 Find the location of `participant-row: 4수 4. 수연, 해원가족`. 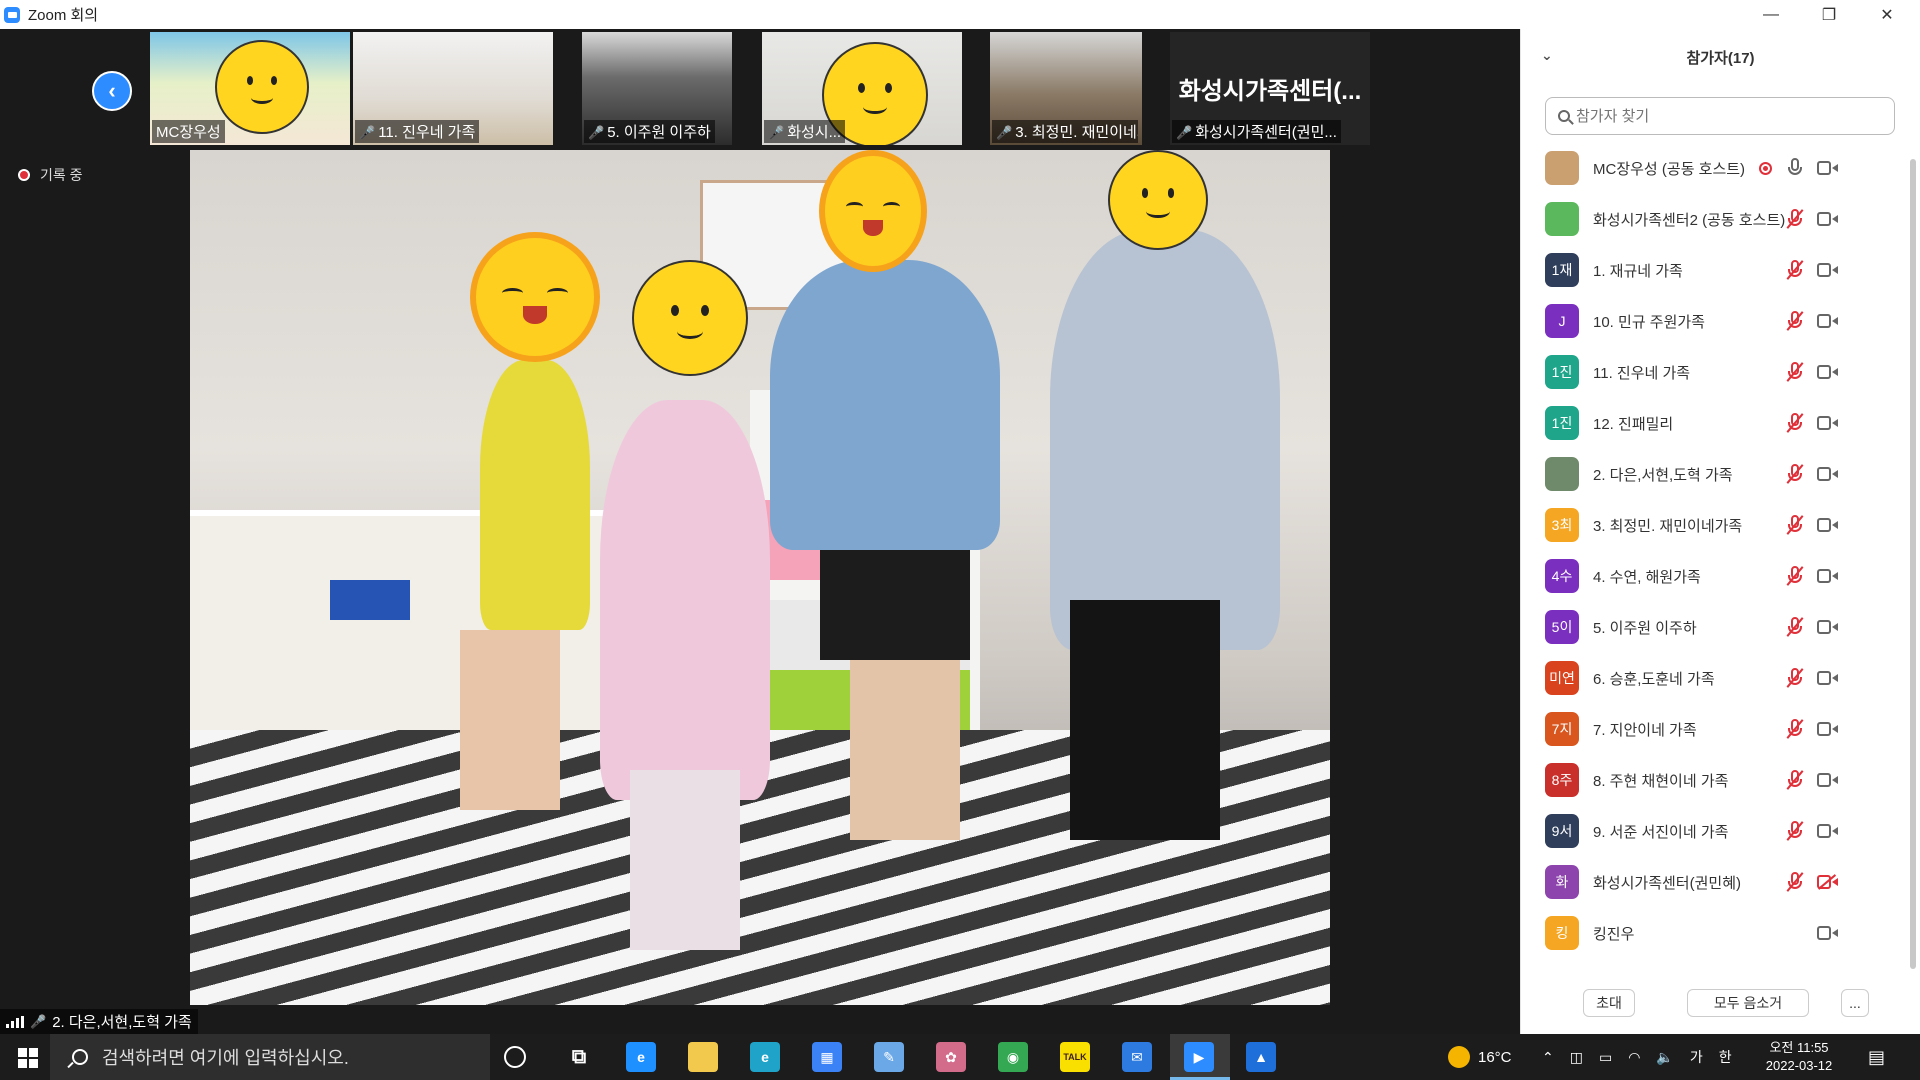

participant-row: 4수 4. 수연, 해원가족 is located at coordinates (1711, 576).